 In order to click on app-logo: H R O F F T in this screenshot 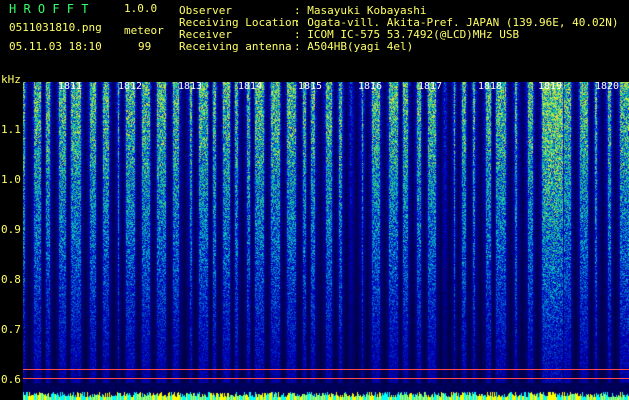, I will do `click(49, 9)`.